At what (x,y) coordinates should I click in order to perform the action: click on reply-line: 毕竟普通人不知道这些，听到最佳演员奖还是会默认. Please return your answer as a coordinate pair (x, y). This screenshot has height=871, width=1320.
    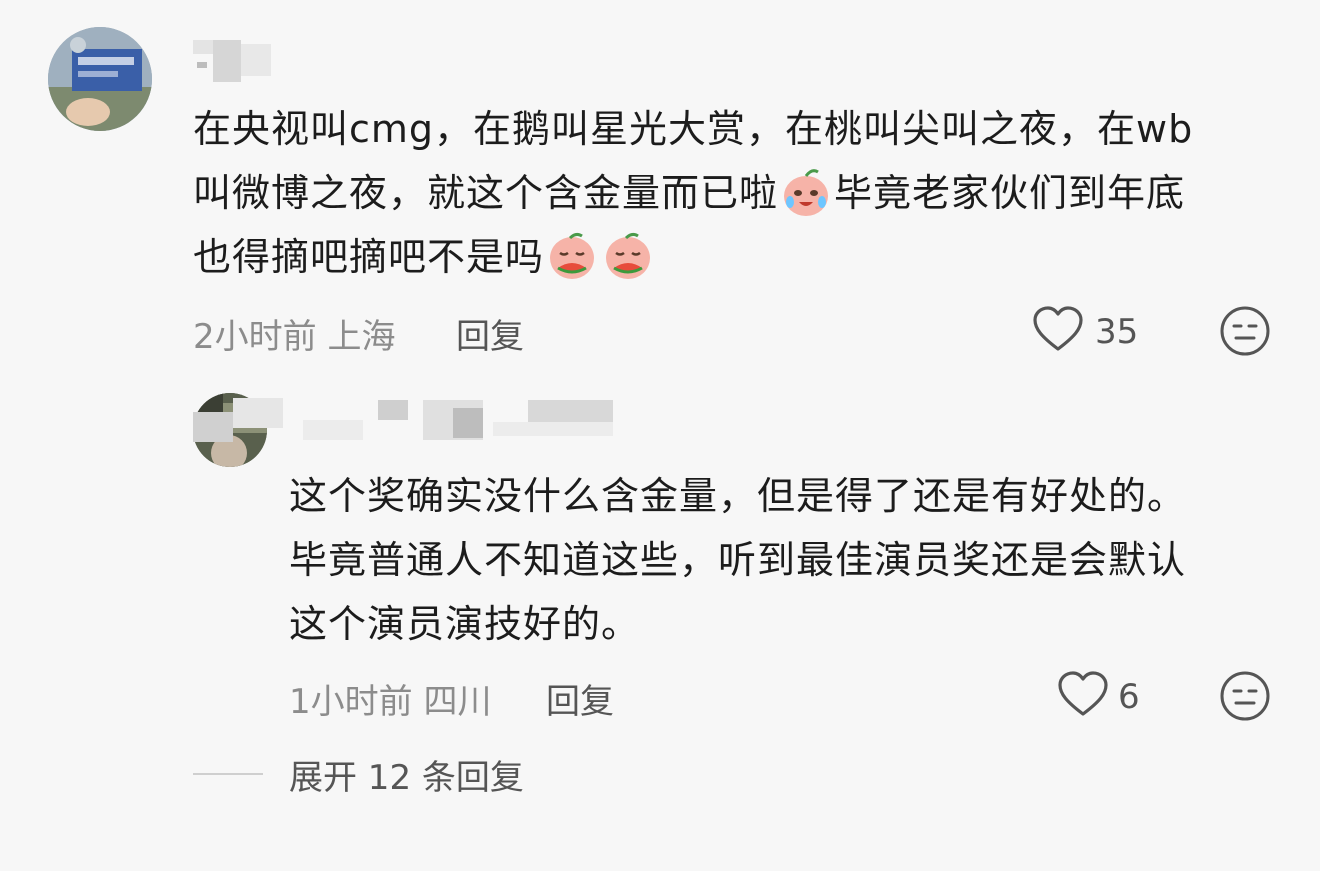
    Looking at the image, I should click on (738, 560).